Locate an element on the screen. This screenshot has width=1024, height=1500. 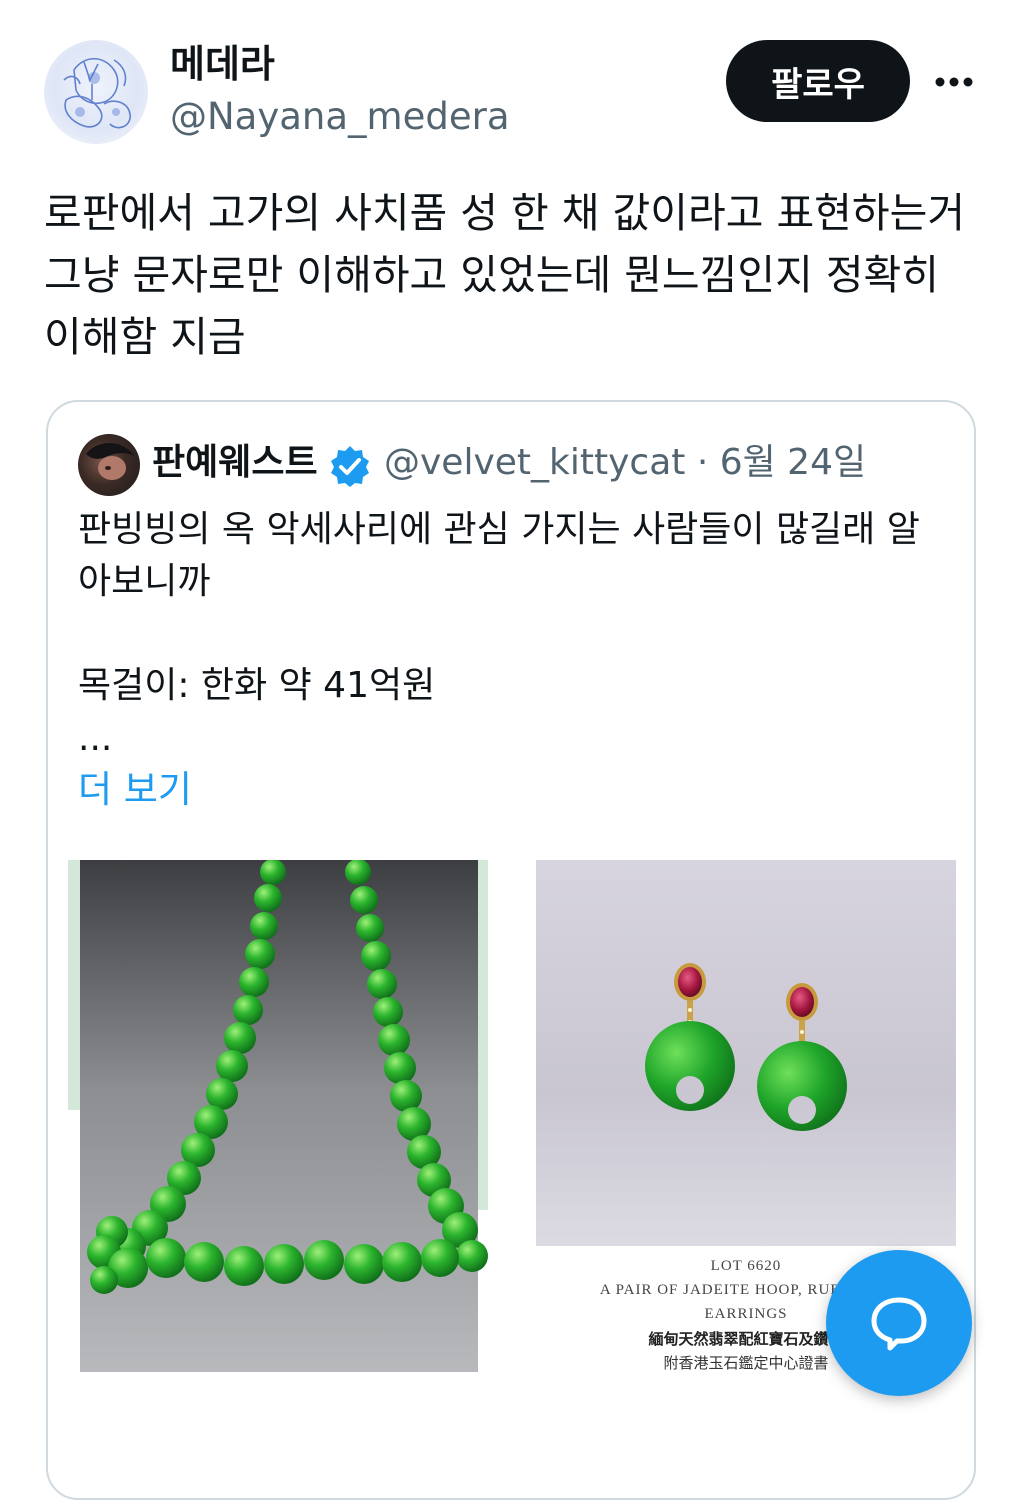
reply-fab-button is located at coordinates (899, 1323).